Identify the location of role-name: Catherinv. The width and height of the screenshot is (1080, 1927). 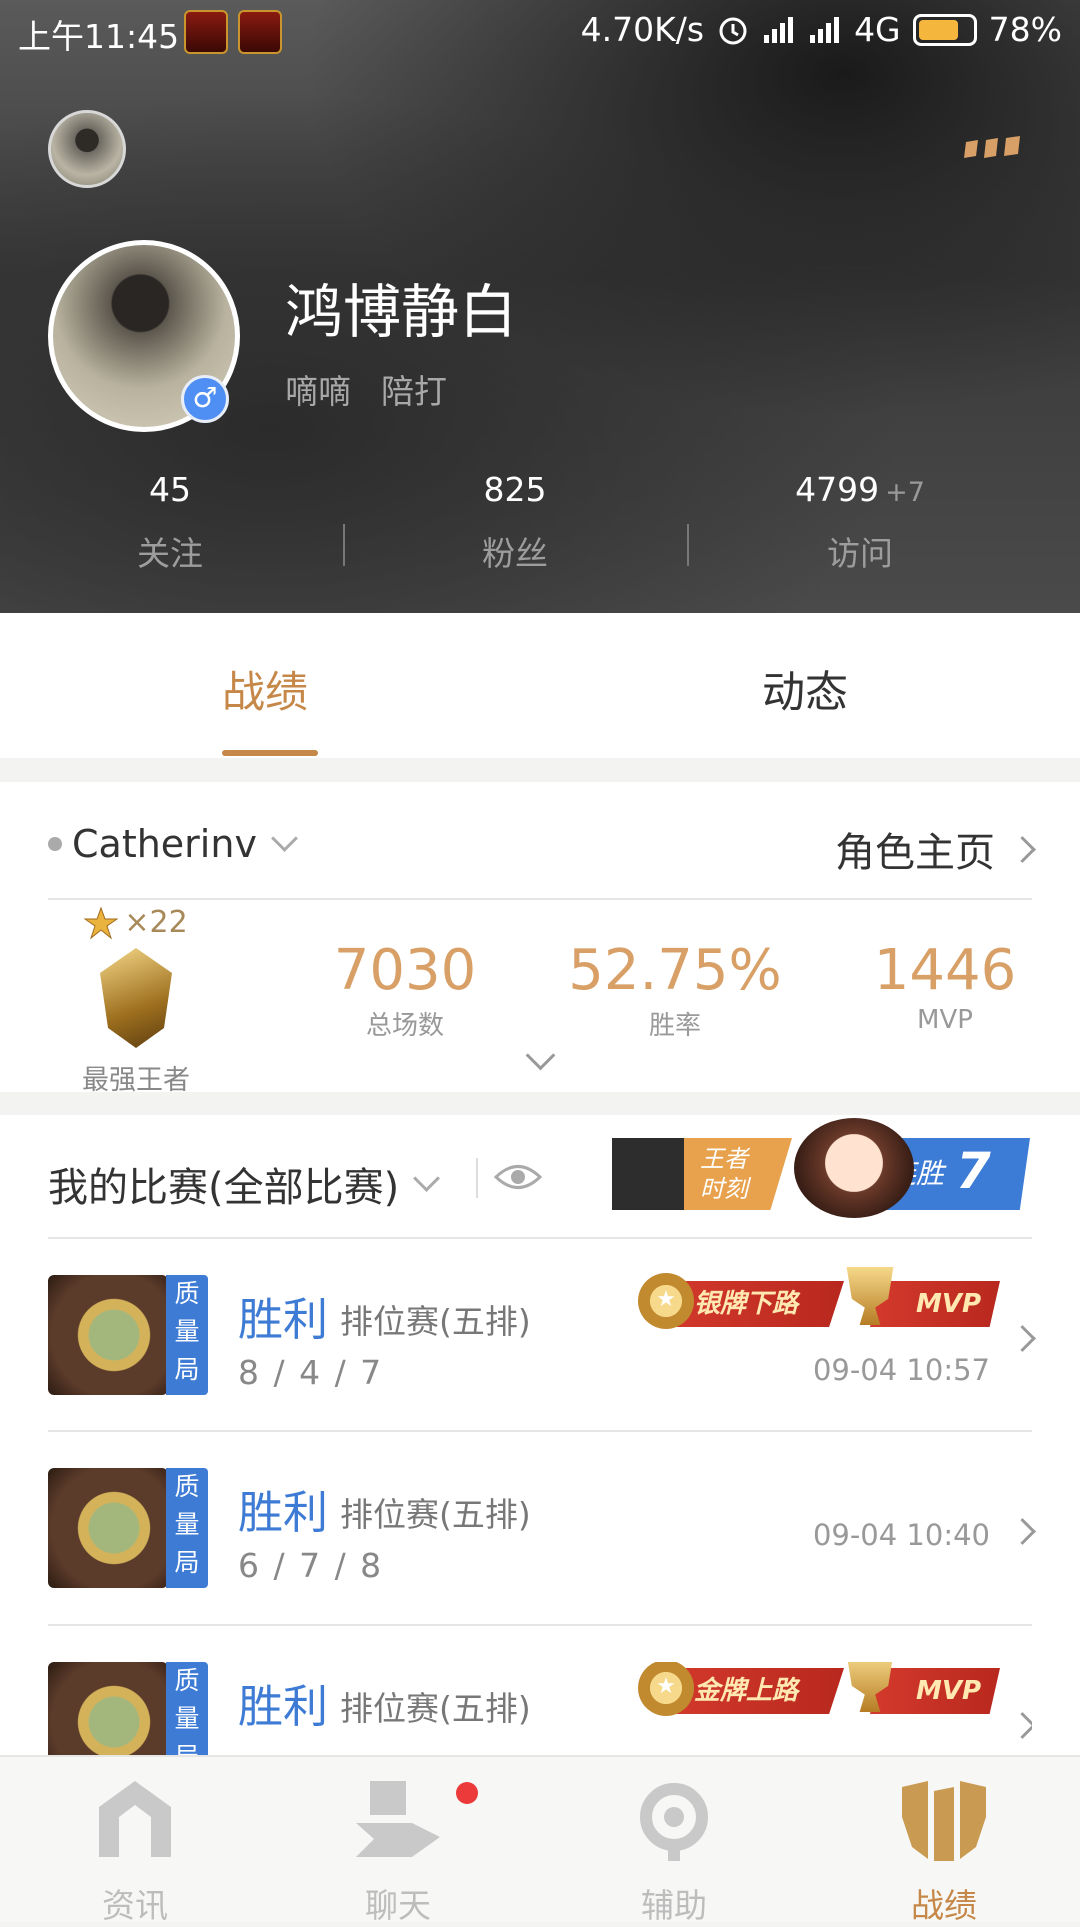
(164, 844).